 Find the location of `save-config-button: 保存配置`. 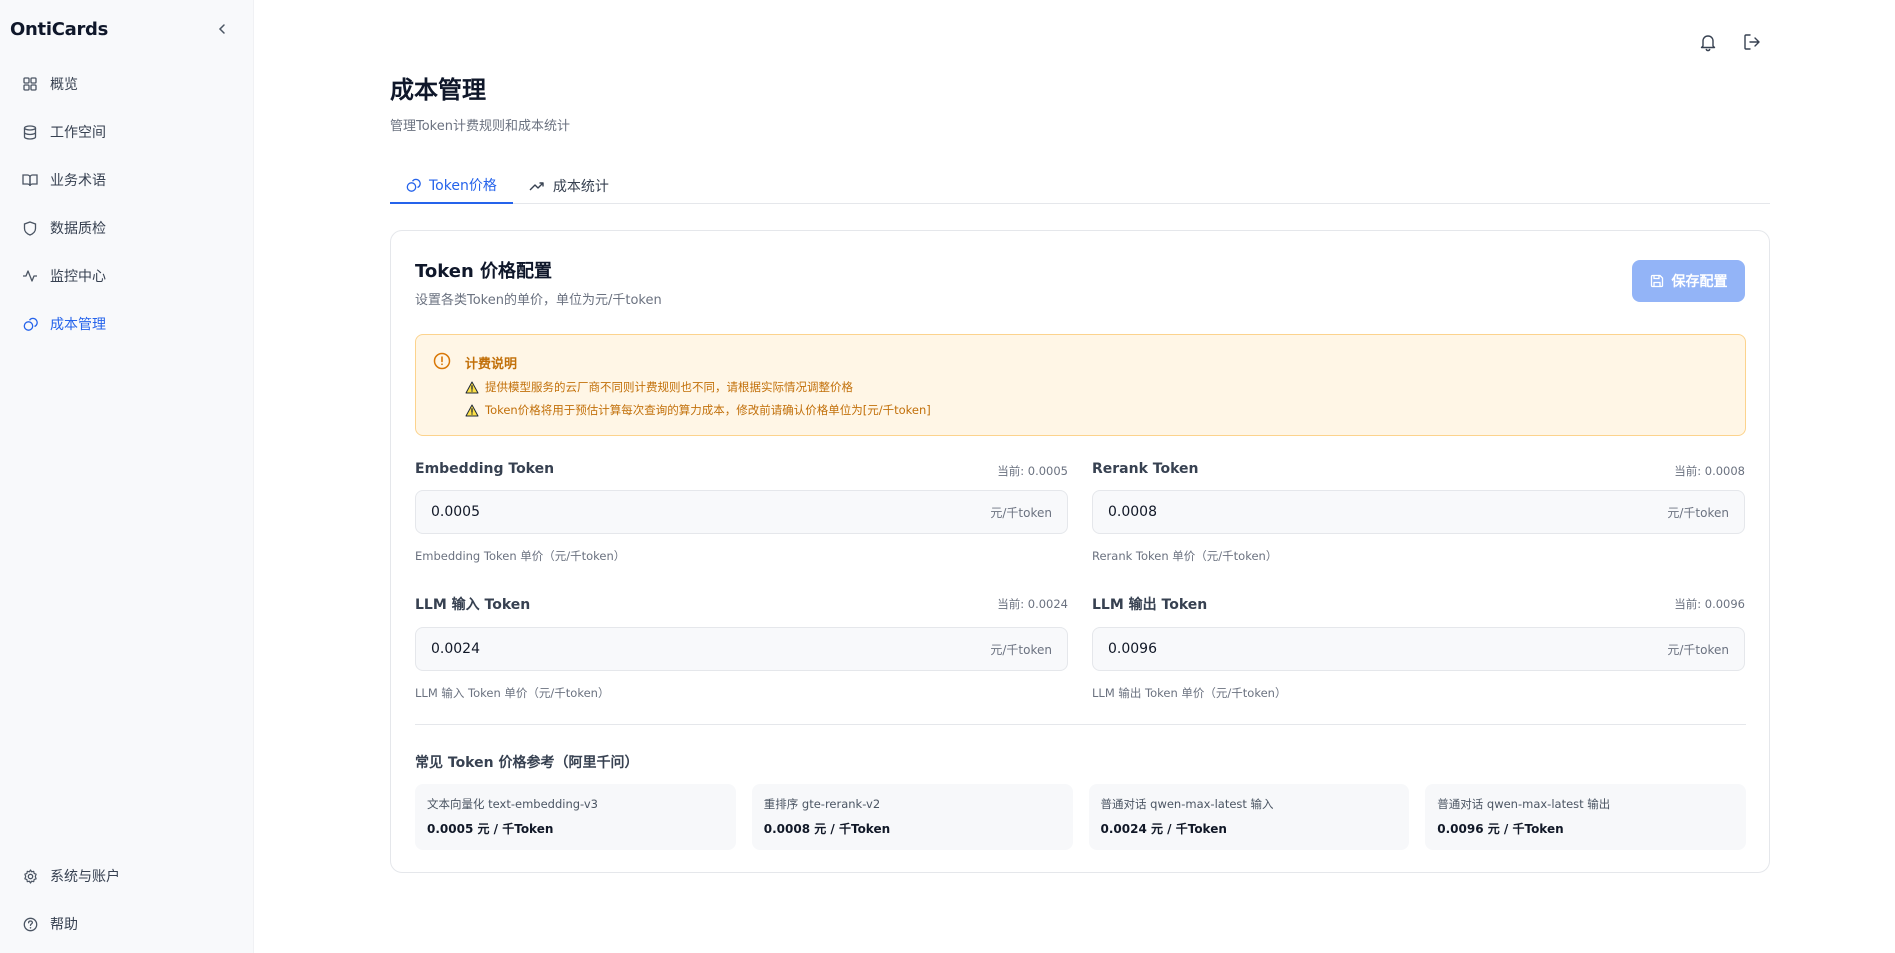

save-config-button: 保存配置 is located at coordinates (1688, 281).